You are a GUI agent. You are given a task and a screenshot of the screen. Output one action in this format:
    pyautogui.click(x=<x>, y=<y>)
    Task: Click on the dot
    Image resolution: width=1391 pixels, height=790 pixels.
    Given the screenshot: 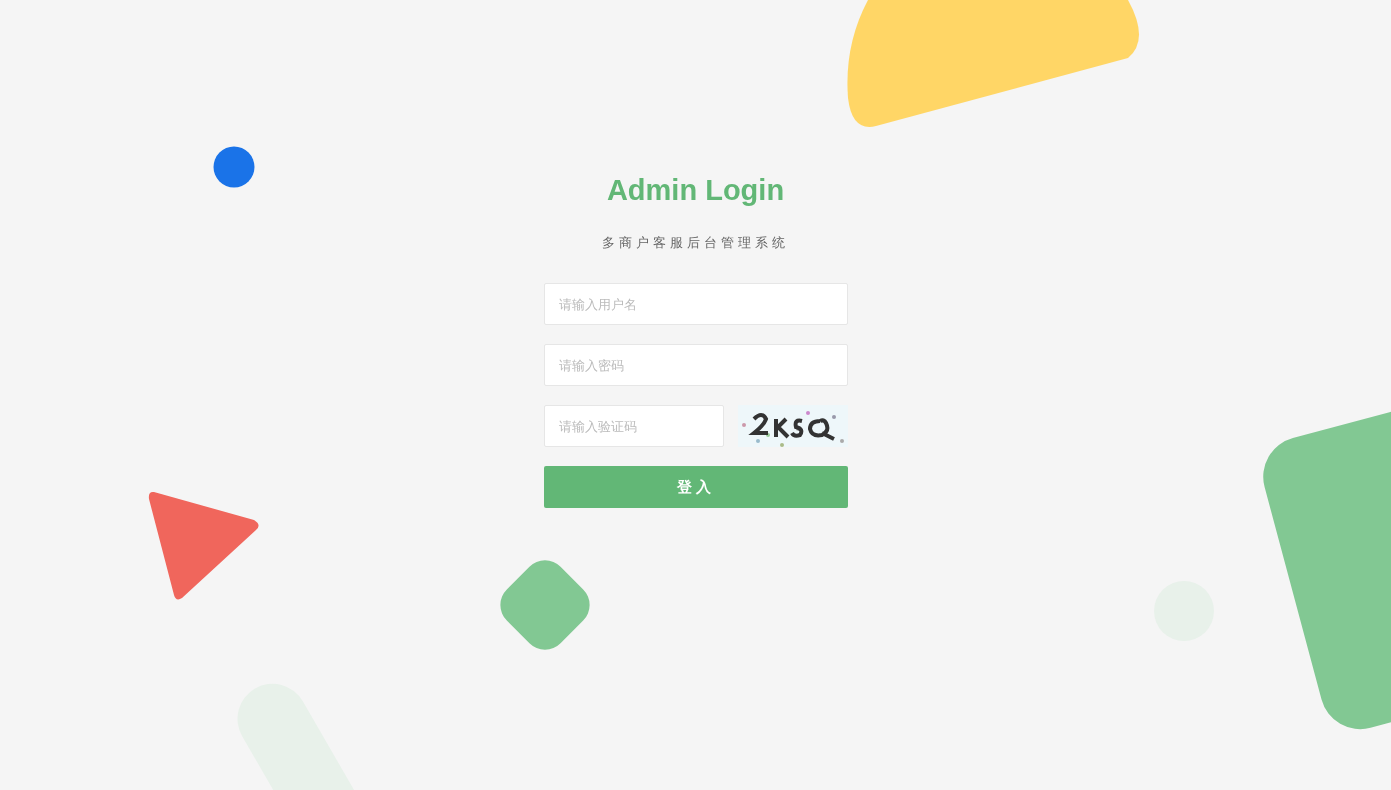 What is the action you would take?
    pyautogui.click(x=234, y=167)
    